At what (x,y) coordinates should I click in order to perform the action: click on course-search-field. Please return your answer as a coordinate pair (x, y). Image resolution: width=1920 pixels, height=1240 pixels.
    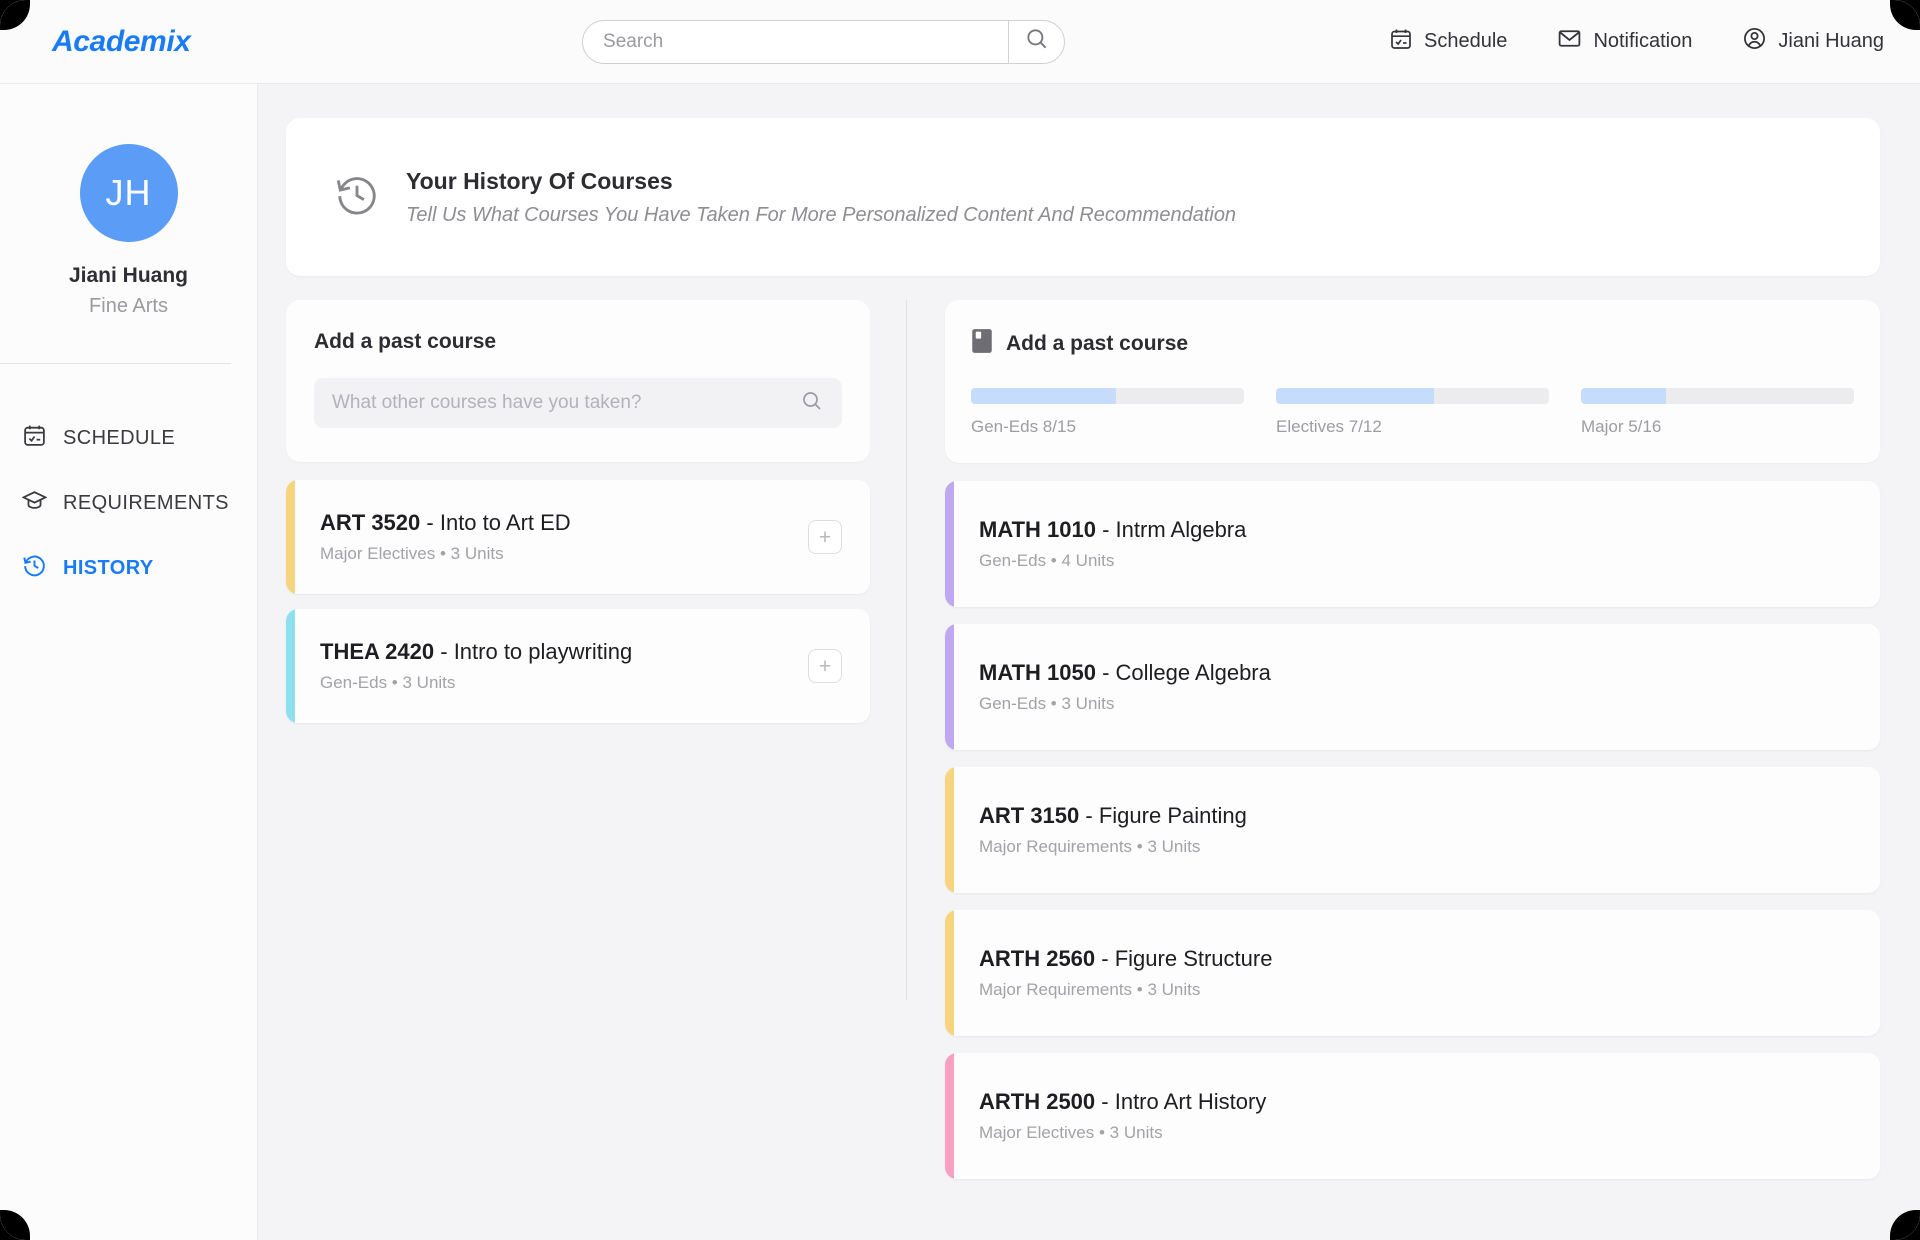
    Looking at the image, I should click on (578, 403).